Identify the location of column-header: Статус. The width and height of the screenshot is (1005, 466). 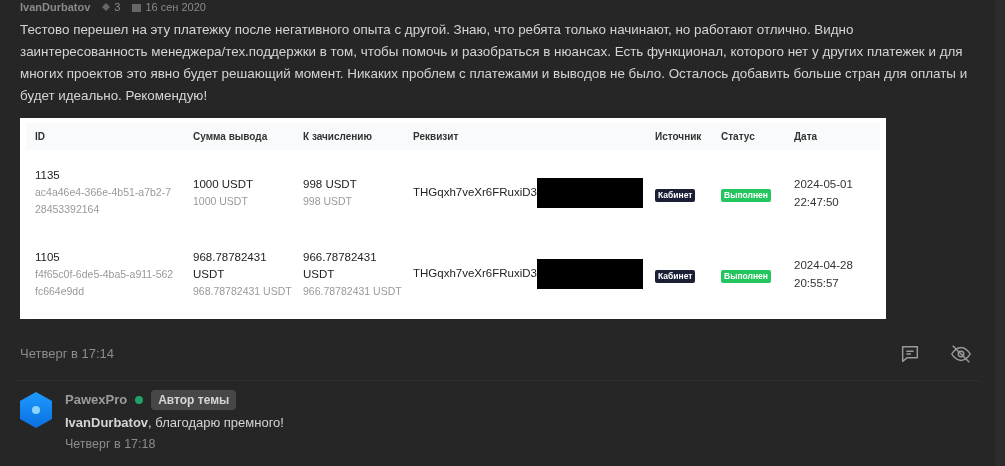
(738, 137).